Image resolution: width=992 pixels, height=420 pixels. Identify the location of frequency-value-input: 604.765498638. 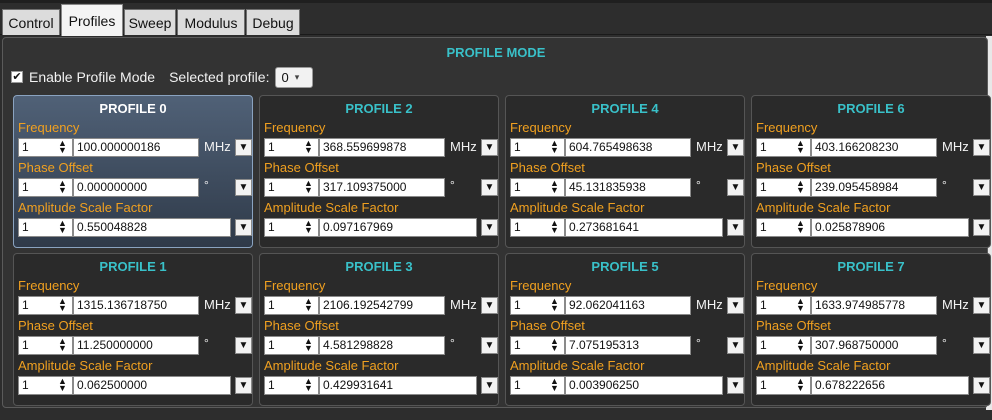
(628, 147).